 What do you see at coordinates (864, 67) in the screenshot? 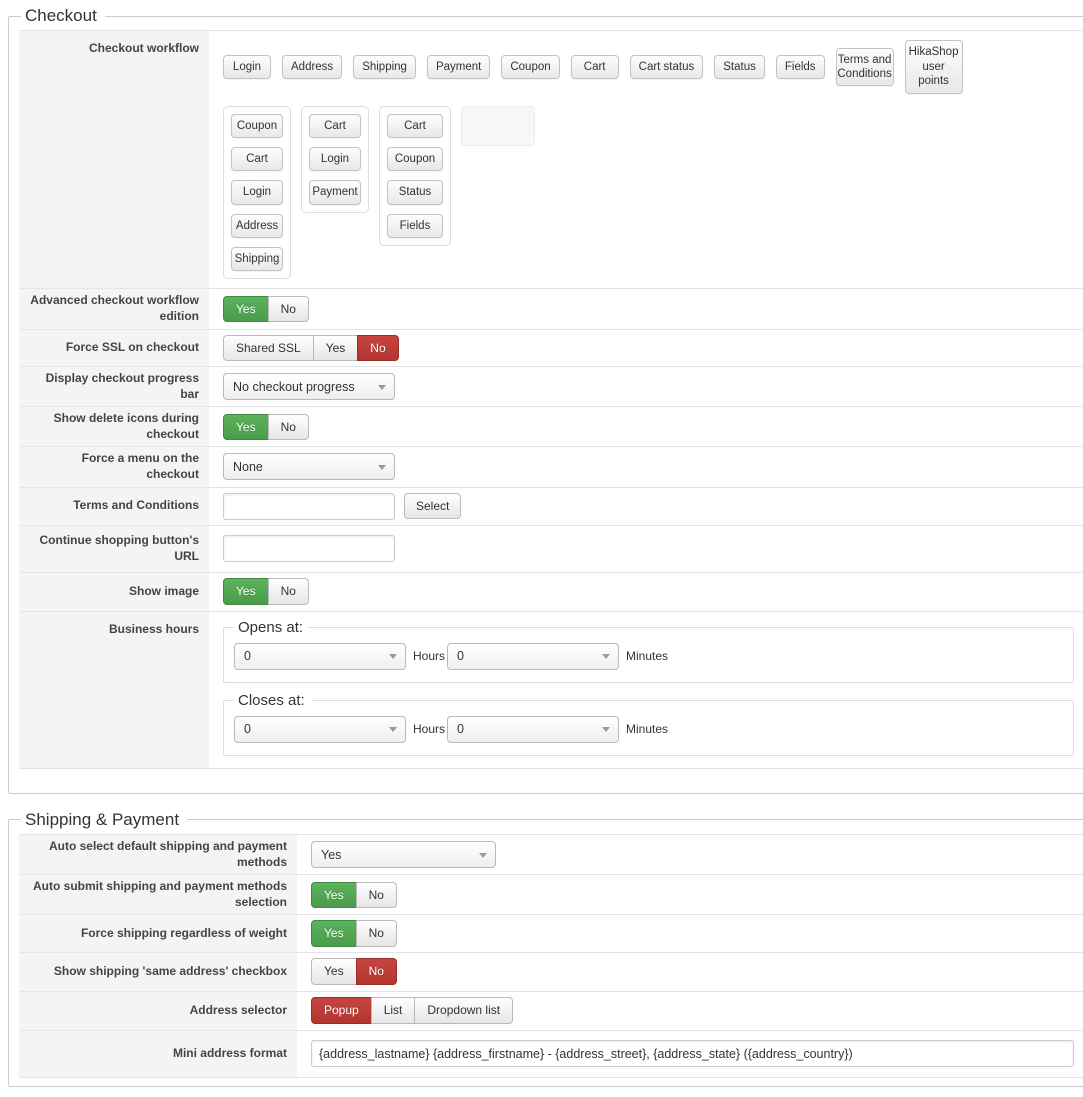
I see `workflow-step-button-terms: Terms and Conditions` at bounding box center [864, 67].